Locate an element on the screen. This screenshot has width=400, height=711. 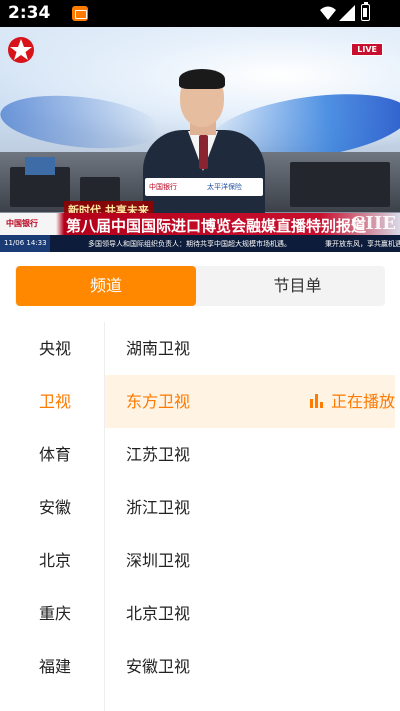
ticker-text-secondary: 秉开放东风，享共赢机遇 is located at coordinates (362, 244).